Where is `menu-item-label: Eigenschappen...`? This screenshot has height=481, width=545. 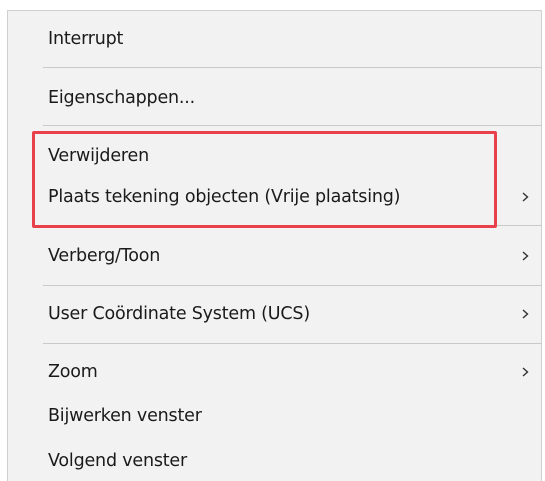
menu-item-label: Eigenschappen... is located at coordinates (122, 98).